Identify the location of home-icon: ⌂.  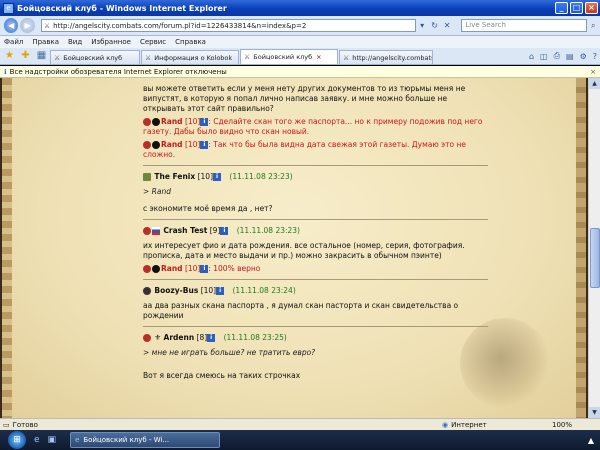
(531, 56).